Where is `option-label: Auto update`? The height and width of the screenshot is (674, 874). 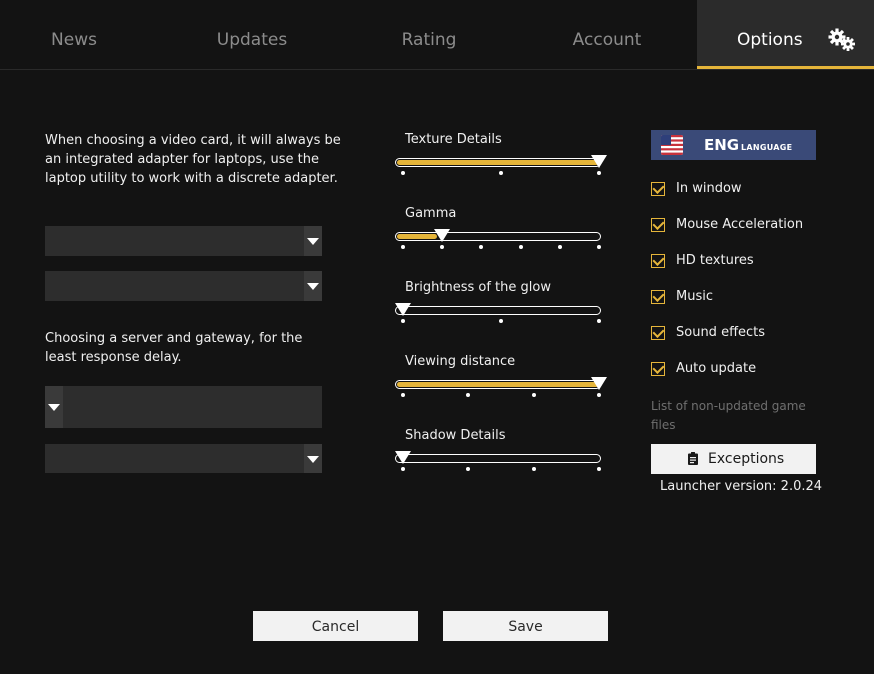 option-label: Auto update is located at coordinates (716, 368).